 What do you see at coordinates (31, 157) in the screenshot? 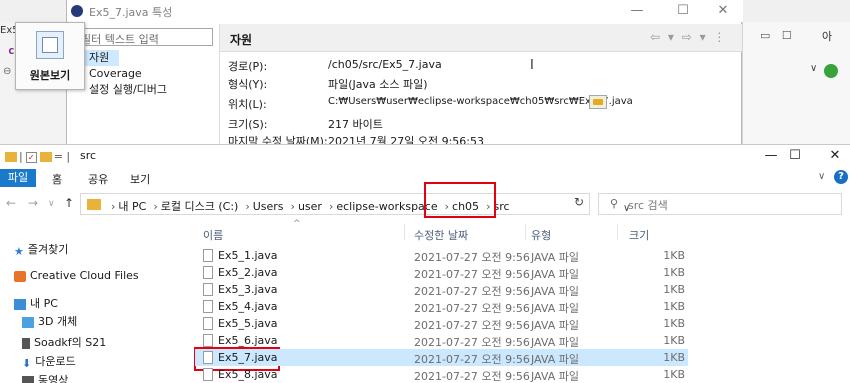
I see `properties-icon: ✓` at bounding box center [31, 157].